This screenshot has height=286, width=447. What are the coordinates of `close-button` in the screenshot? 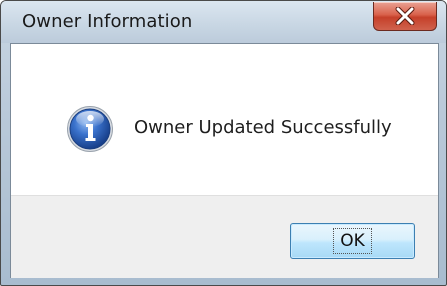 It's located at (405, 16).